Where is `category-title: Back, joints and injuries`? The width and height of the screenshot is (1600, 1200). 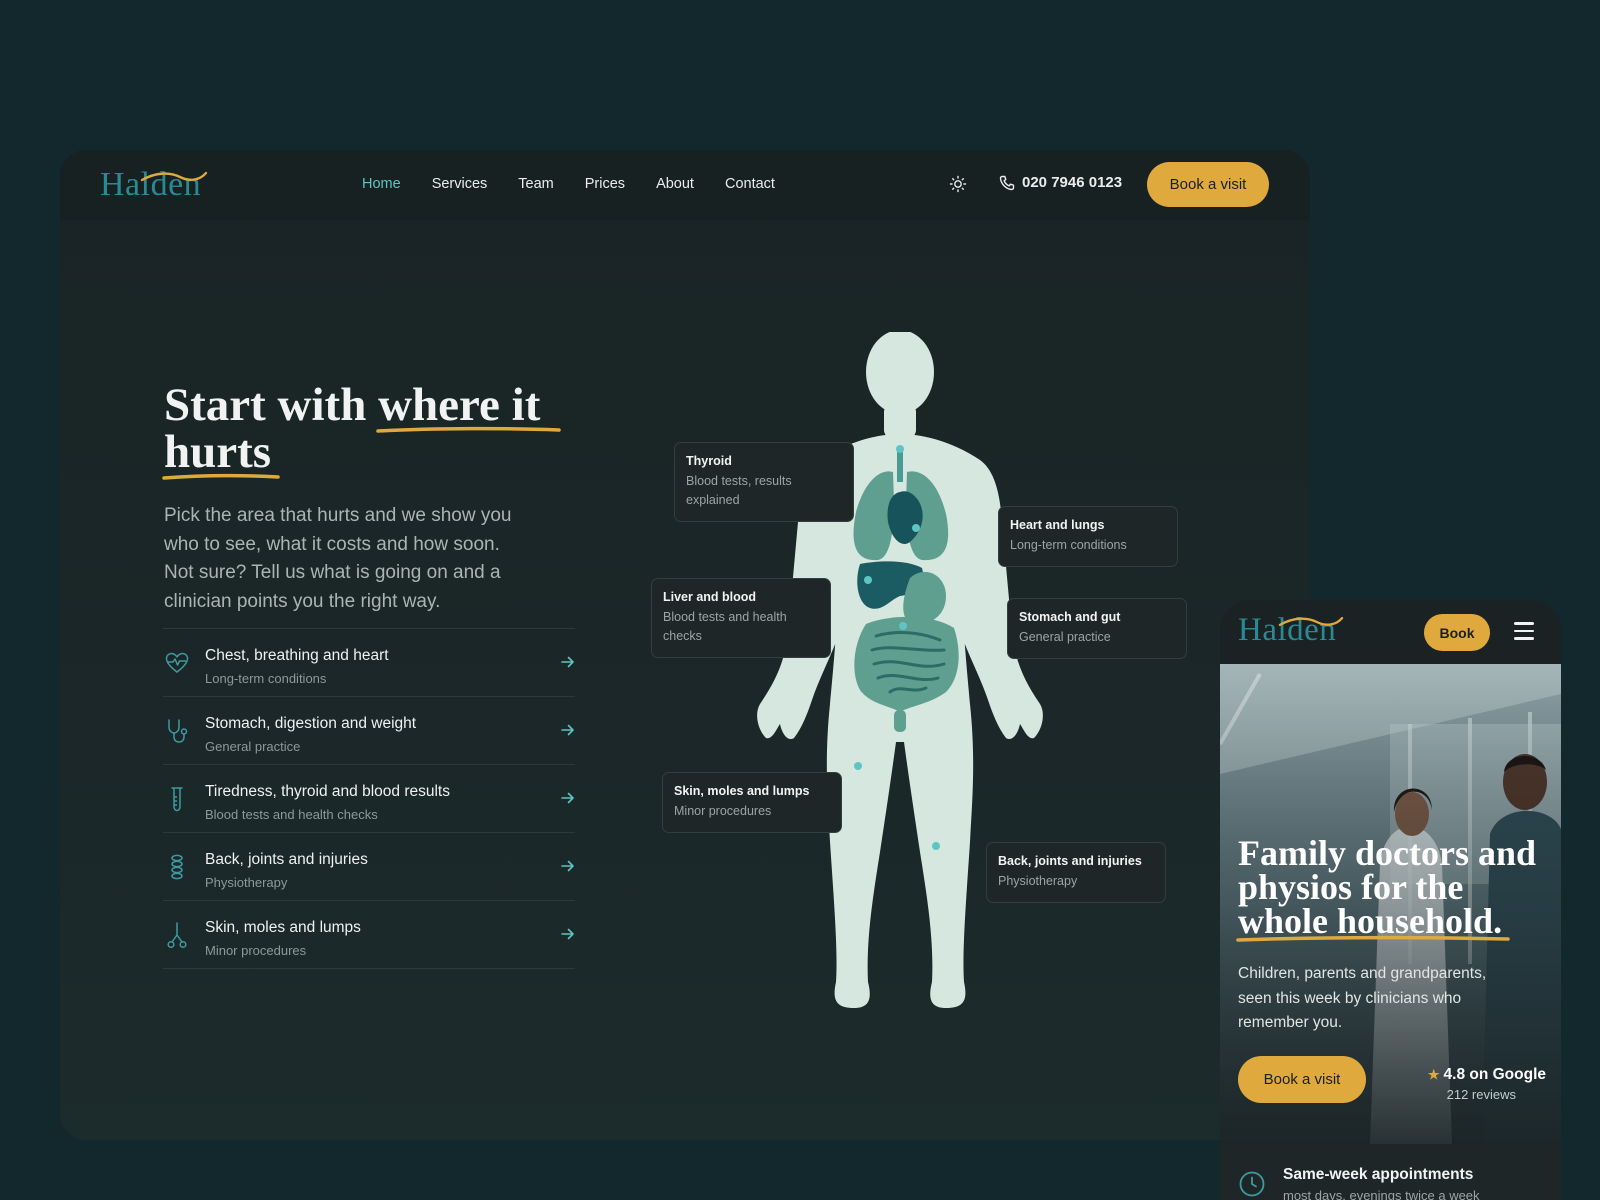 category-title: Back, joints and injuries is located at coordinates (286, 859).